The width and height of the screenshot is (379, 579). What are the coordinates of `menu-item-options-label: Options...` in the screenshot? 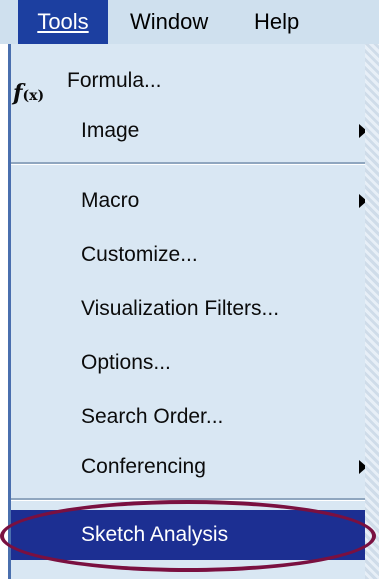 It's located at (126, 362).